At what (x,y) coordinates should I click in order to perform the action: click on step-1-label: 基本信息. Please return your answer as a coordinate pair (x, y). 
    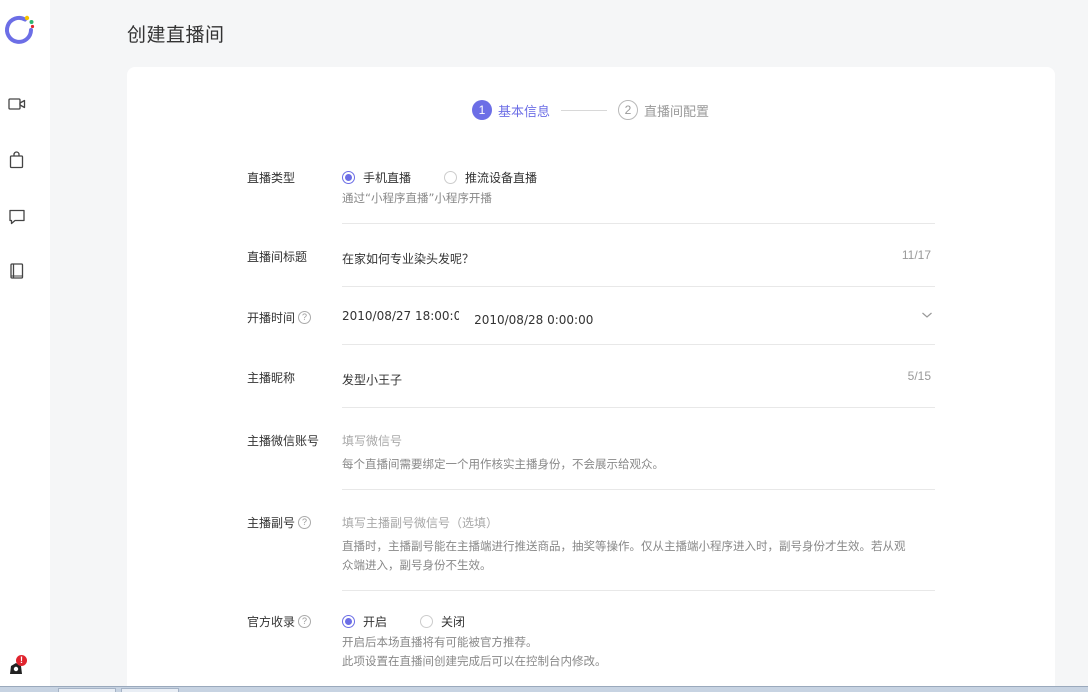
    Looking at the image, I should click on (524, 112).